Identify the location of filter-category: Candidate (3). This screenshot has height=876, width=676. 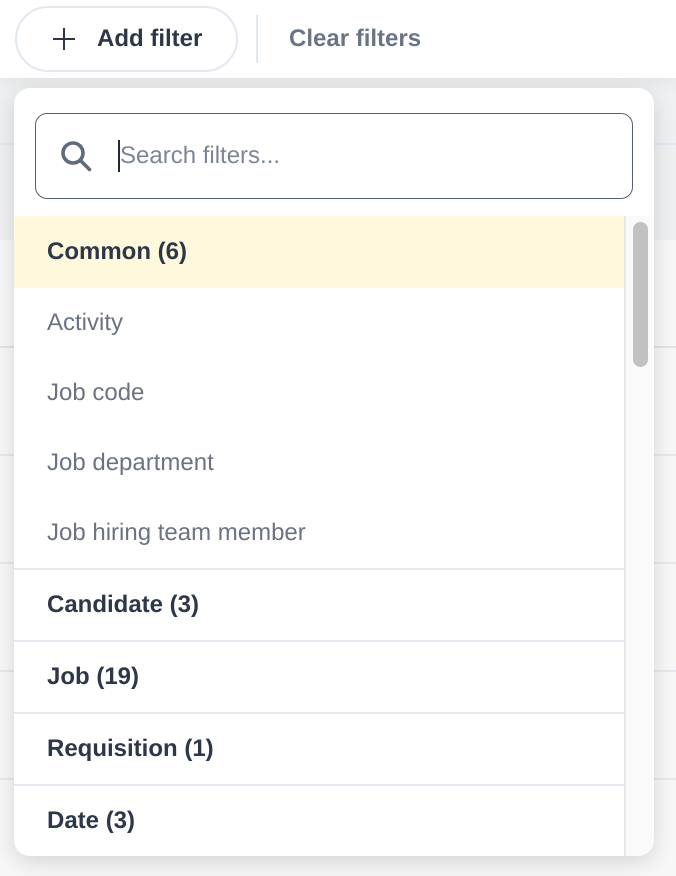
(319, 604).